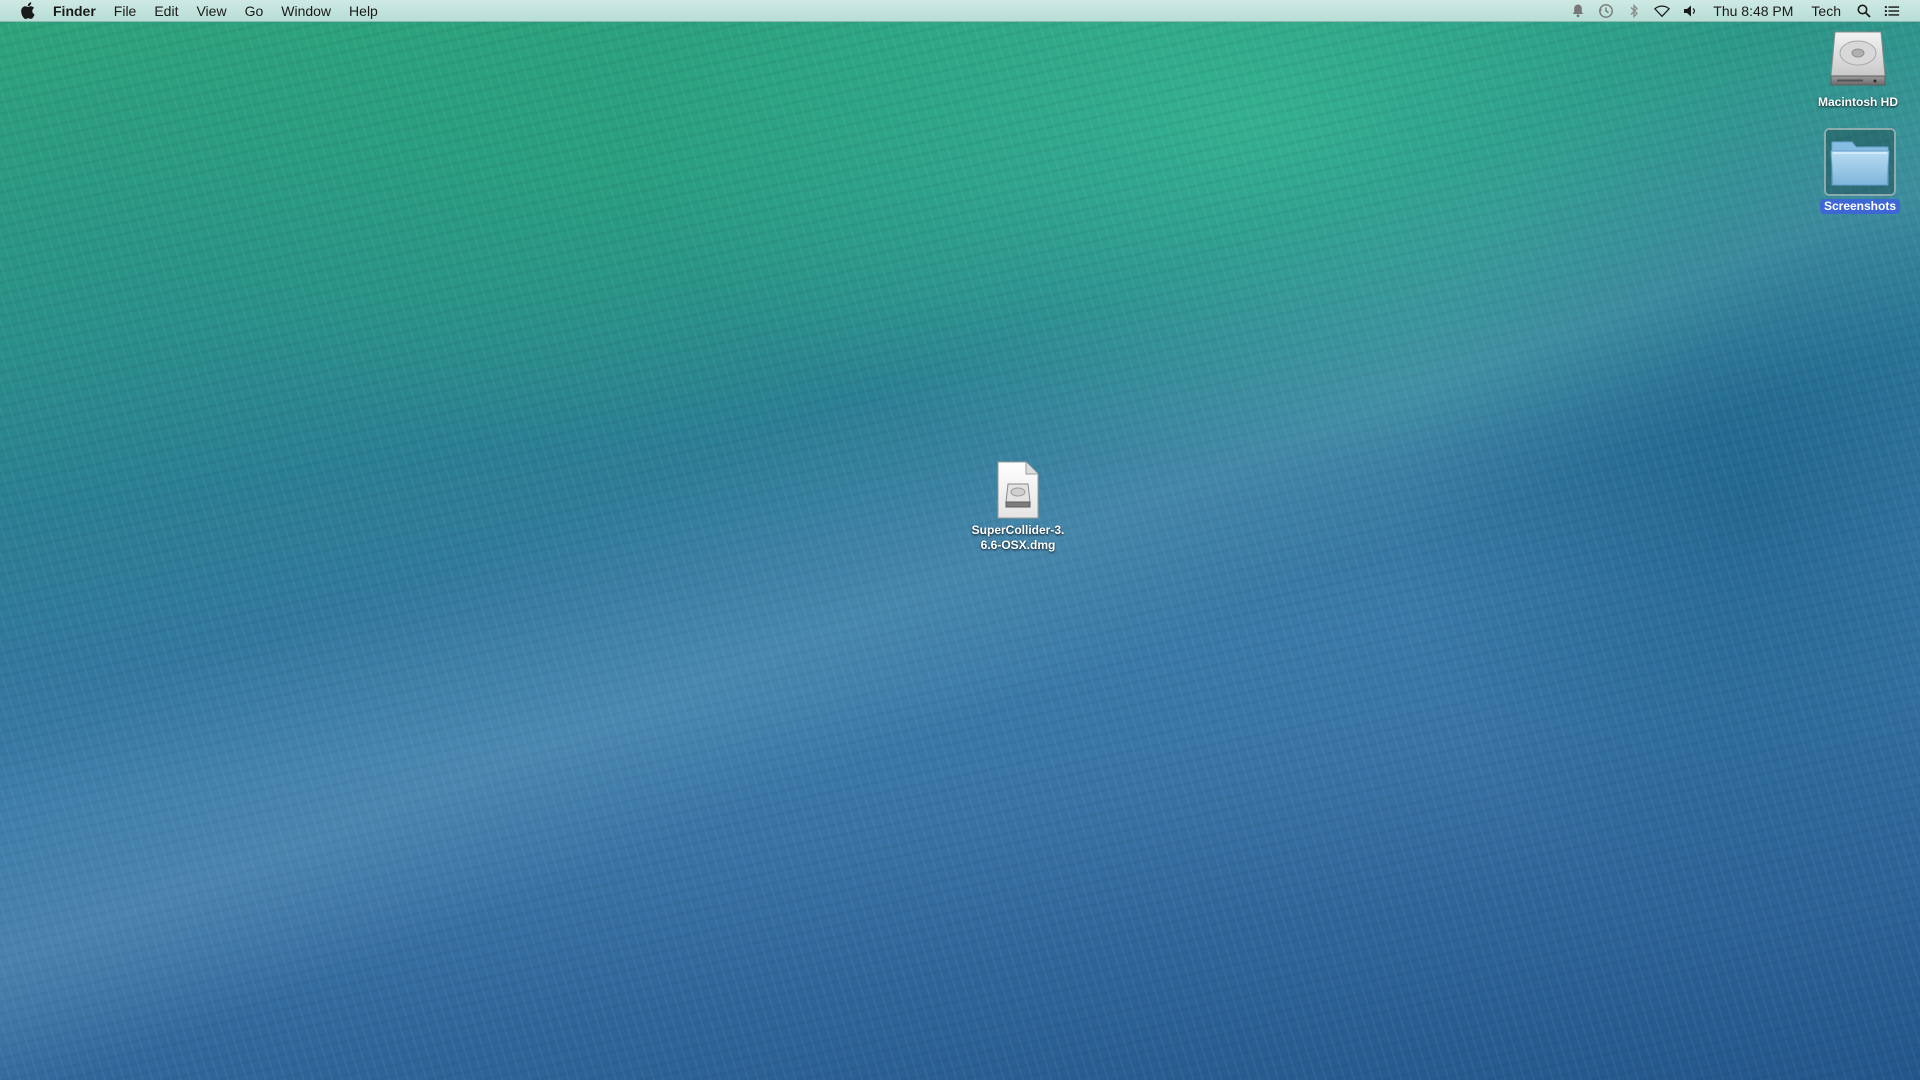  I want to click on desktop-icon-macintosh-hd: Macintosh HD, so click(1858, 69).